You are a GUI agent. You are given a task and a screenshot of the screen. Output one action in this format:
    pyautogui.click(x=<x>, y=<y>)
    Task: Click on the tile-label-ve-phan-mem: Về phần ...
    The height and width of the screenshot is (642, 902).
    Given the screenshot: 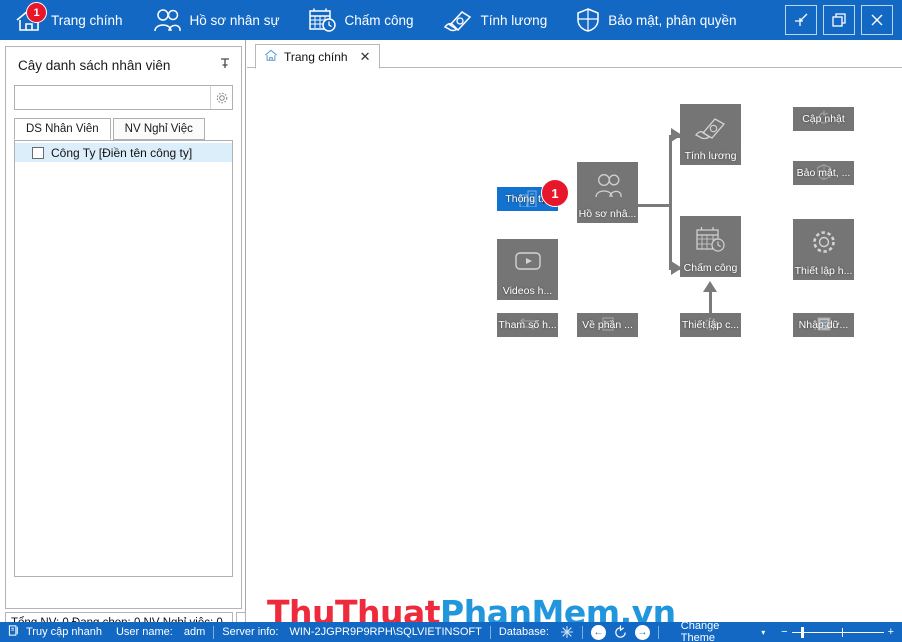 What is the action you would take?
    pyautogui.click(x=607, y=325)
    